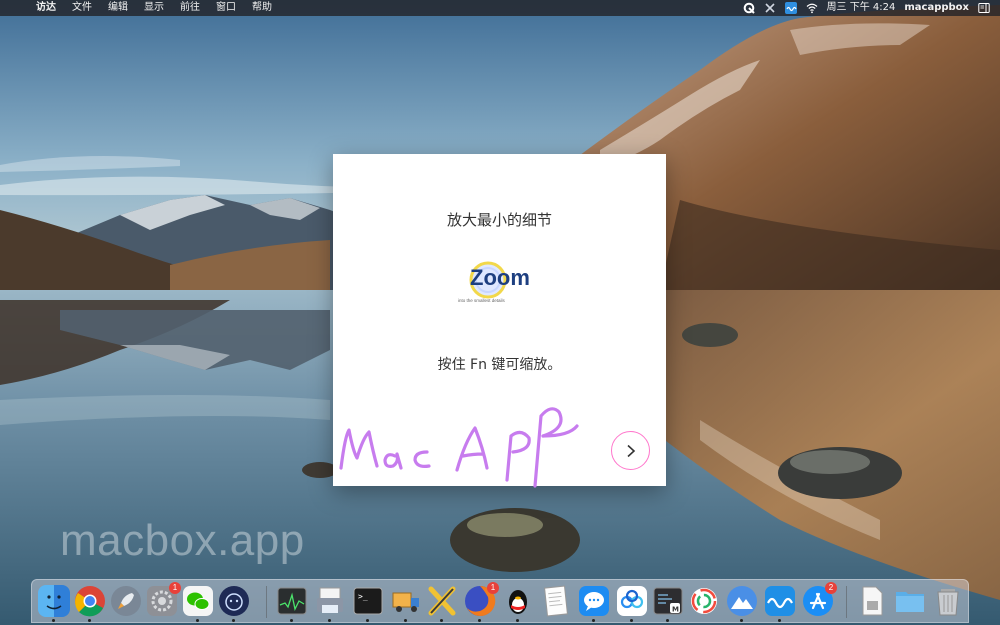  What do you see at coordinates (984, 8) in the screenshot?
I see `sidebar-icon` at bounding box center [984, 8].